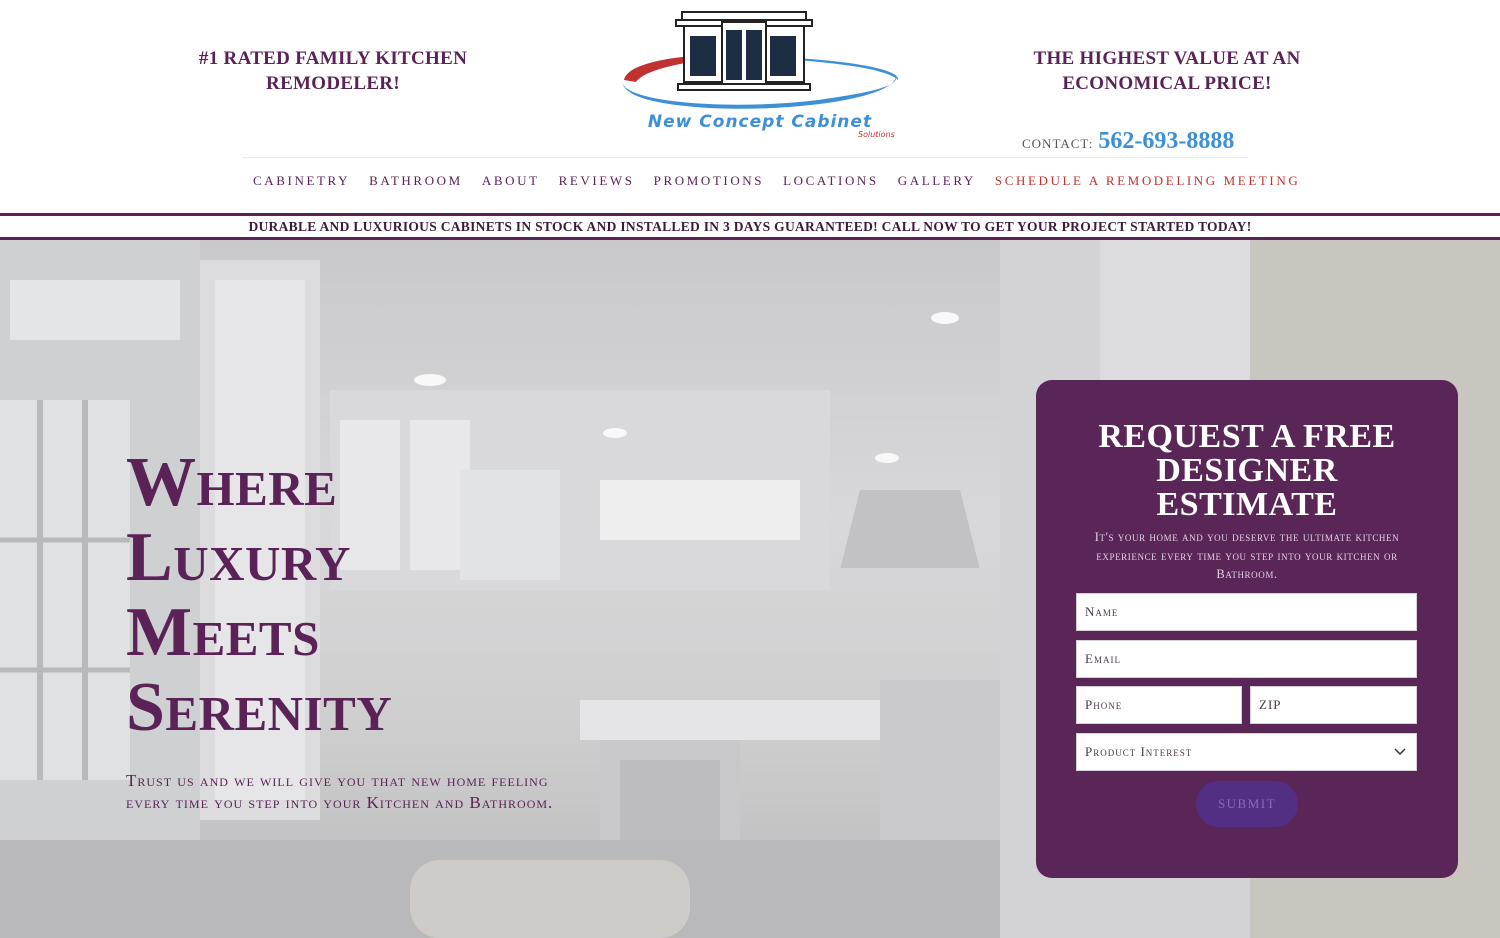 The height and width of the screenshot is (938, 1500). I want to click on hero-headline-line: Luxury, so click(238, 557).